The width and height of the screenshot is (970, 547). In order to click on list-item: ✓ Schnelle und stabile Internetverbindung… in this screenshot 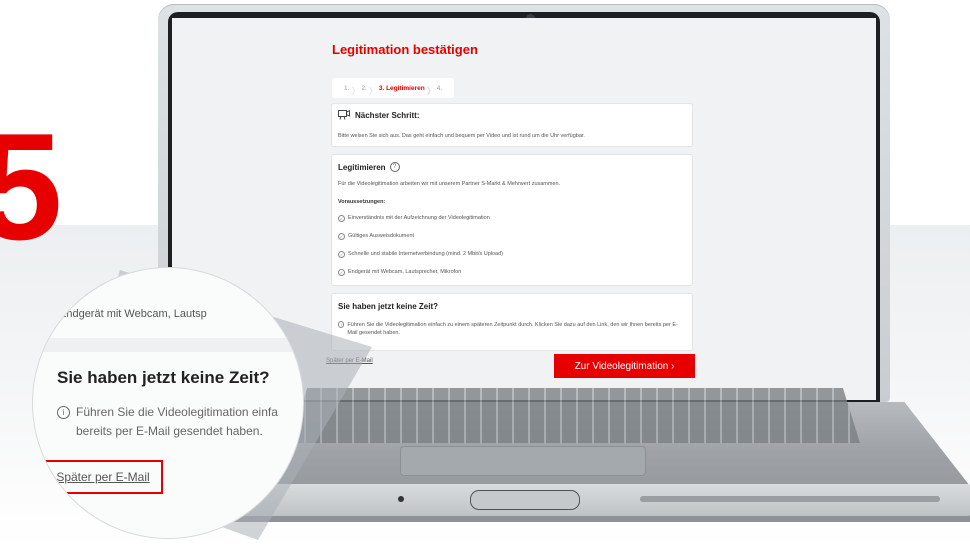, I will do `click(421, 254)`.